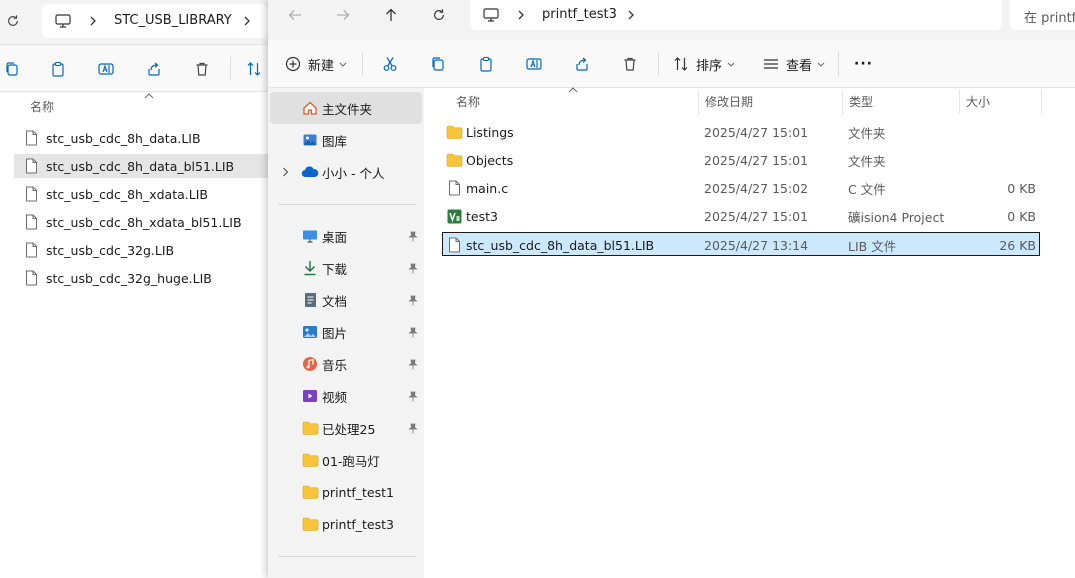 This screenshot has height=578, width=1075. What do you see at coordinates (310, 364) in the screenshot?
I see `music-icon` at bounding box center [310, 364].